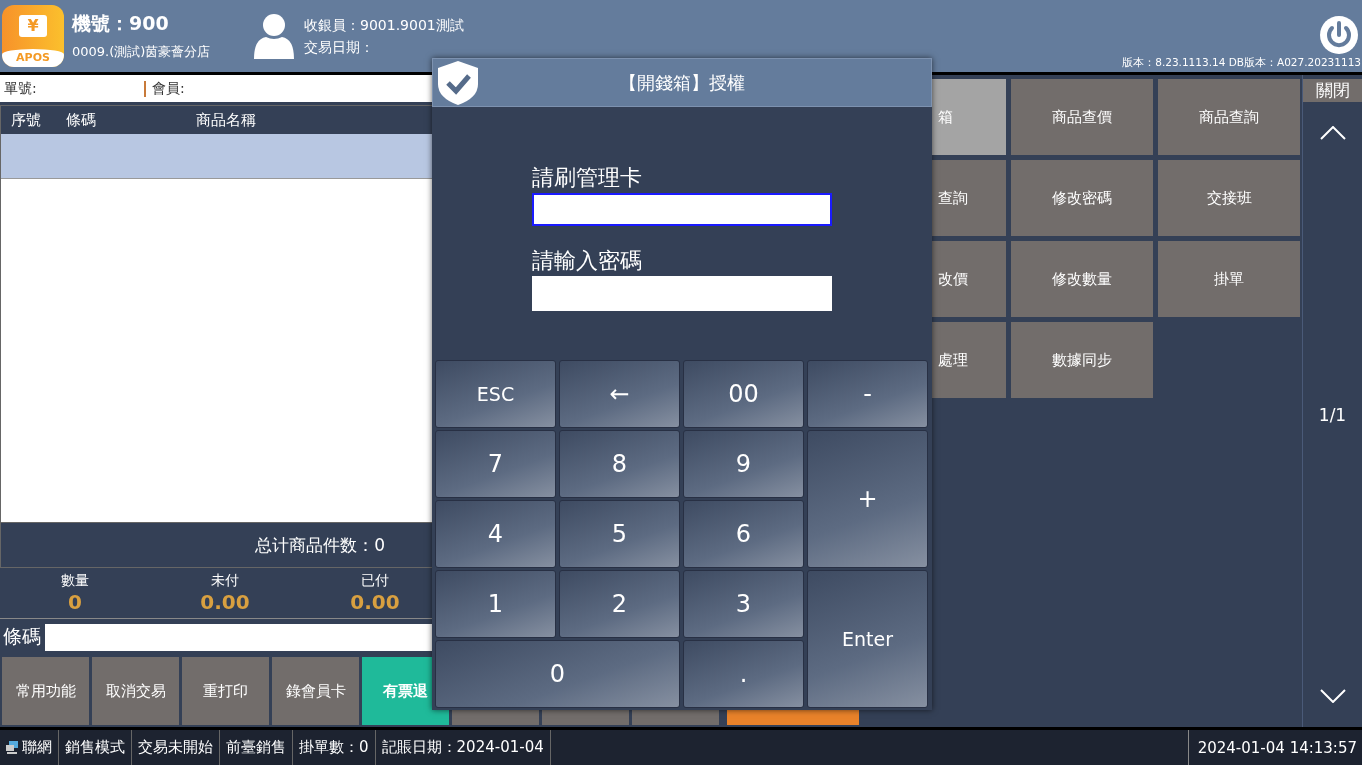  Describe the element at coordinates (1082, 360) in the screenshot. I see `function-button: 數據同步` at that location.